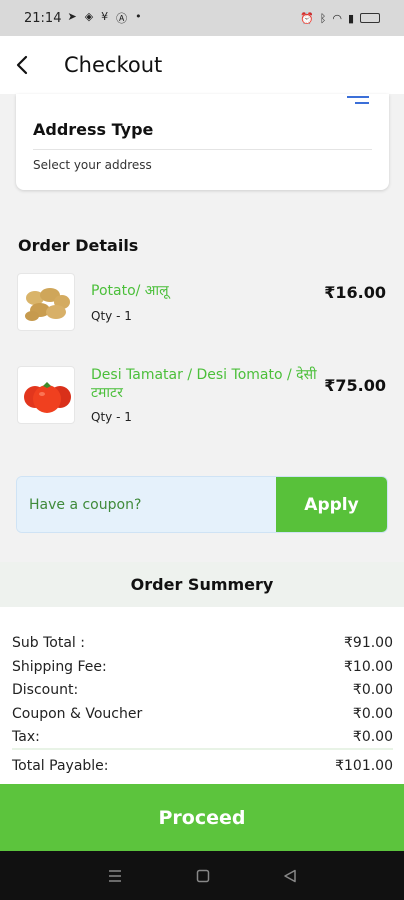 The image size is (404, 900). I want to click on order-summary-heading: Order Summery, so click(202, 584).